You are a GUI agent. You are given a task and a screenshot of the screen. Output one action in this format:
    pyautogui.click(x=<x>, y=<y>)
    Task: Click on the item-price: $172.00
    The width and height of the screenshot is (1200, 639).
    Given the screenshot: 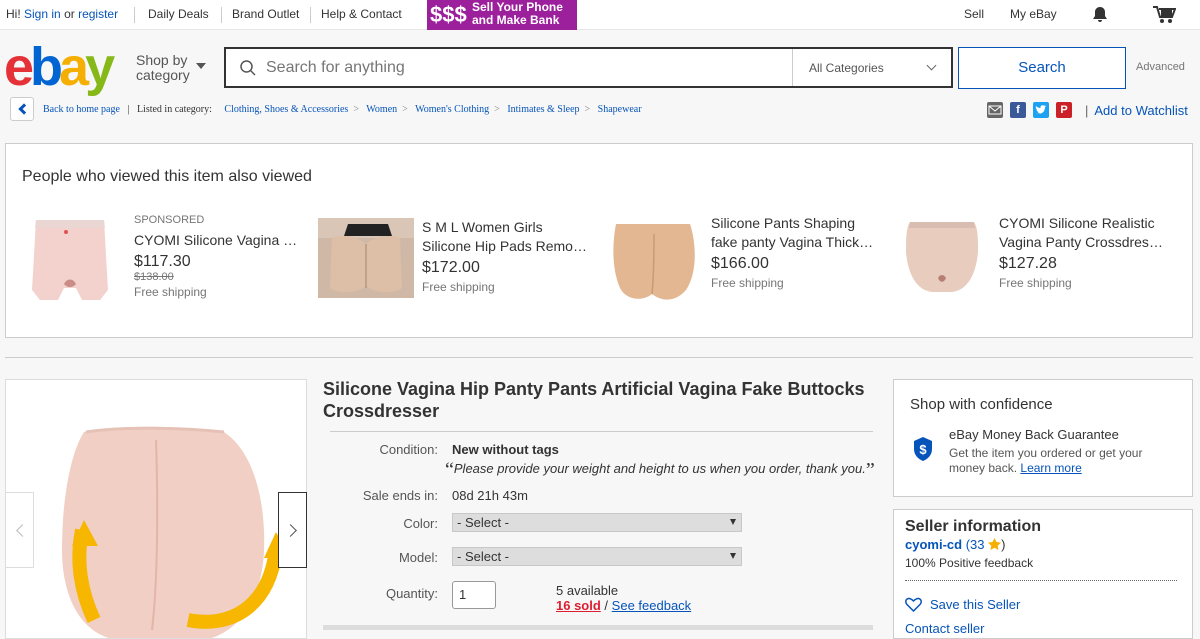 What is the action you would take?
    pyautogui.click(x=451, y=267)
    